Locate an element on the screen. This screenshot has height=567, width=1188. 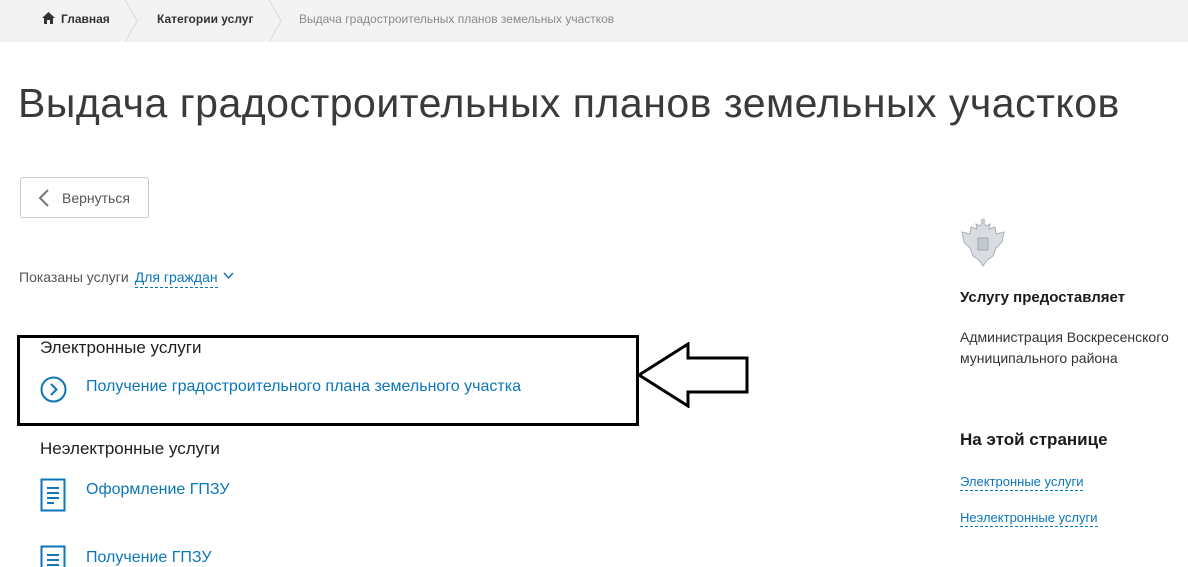
on-page-heading: На этой странице is located at coordinates (1034, 439).